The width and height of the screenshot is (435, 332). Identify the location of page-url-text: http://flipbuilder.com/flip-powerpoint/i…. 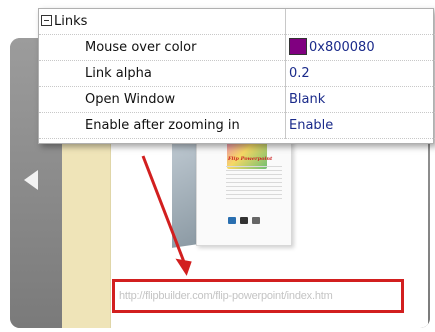
(226, 296).